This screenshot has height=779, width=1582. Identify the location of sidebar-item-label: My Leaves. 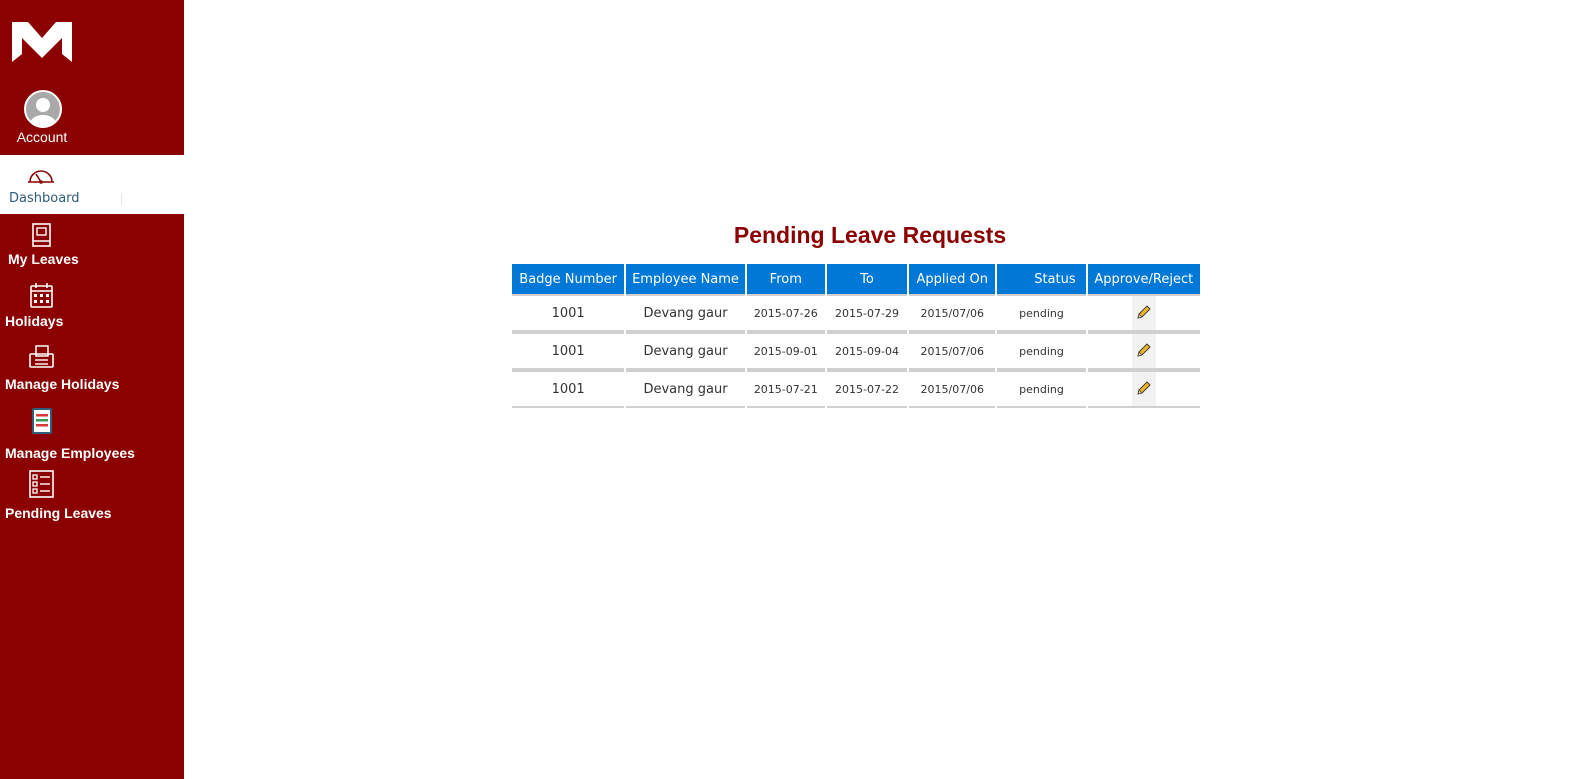
(43, 259).